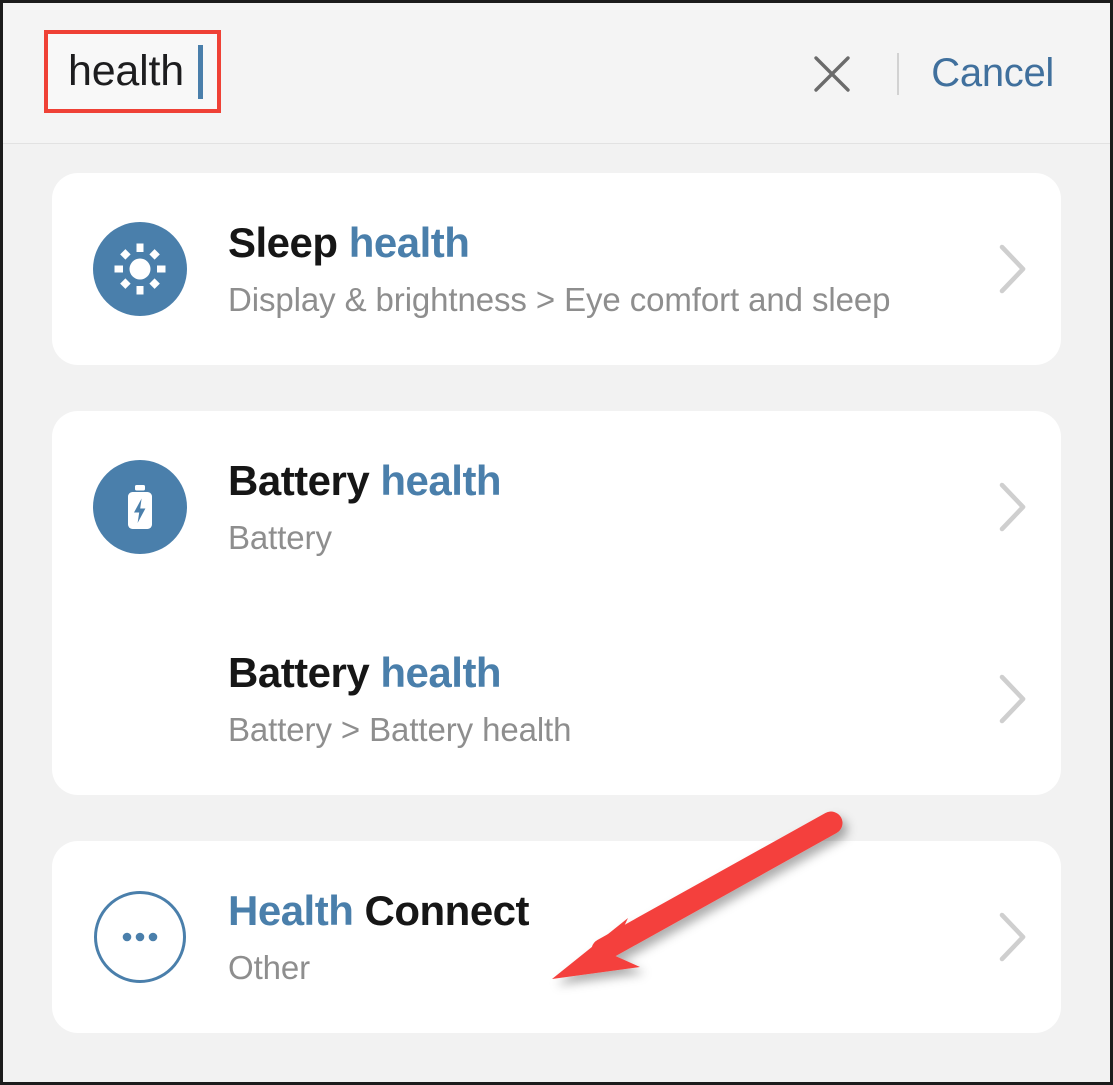  Describe the element at coordinates (280, 538) in the screenshot. I see `result-subtitle: Battery` at that location.